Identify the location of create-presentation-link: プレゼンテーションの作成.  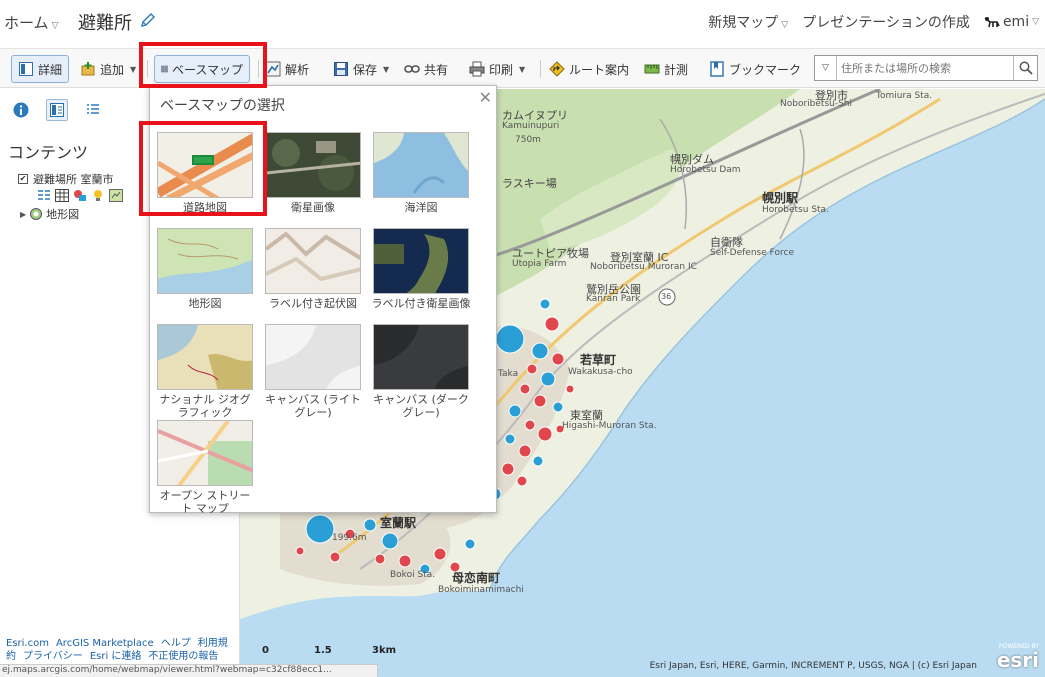
(886, 22).